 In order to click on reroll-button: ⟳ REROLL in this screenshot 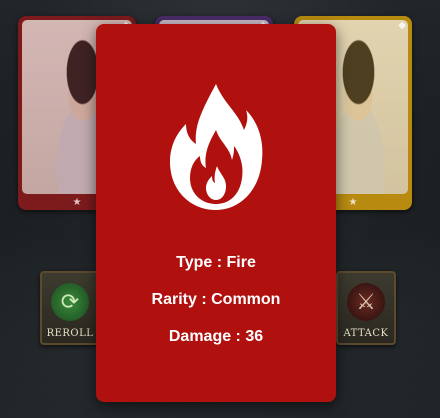, I will do `click(70, 308)`.